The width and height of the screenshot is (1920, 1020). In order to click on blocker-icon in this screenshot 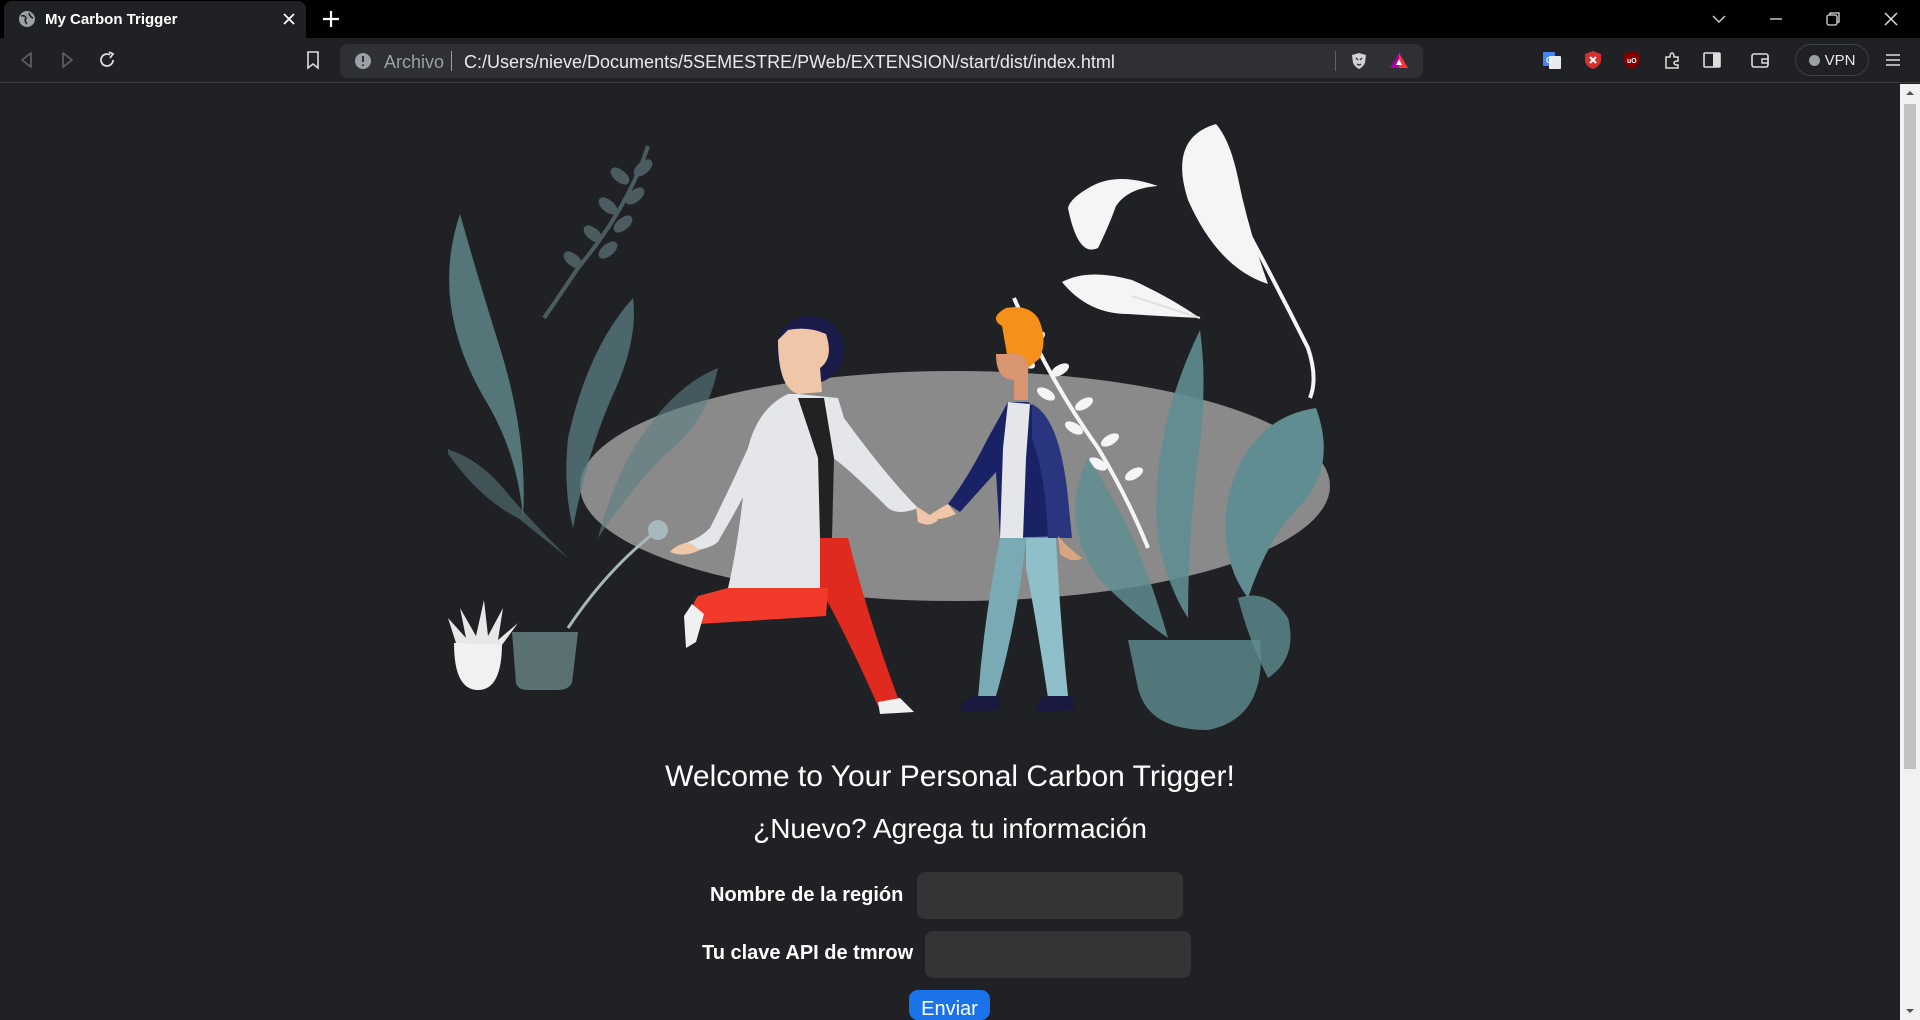, I will do `click(1593, 60)`.